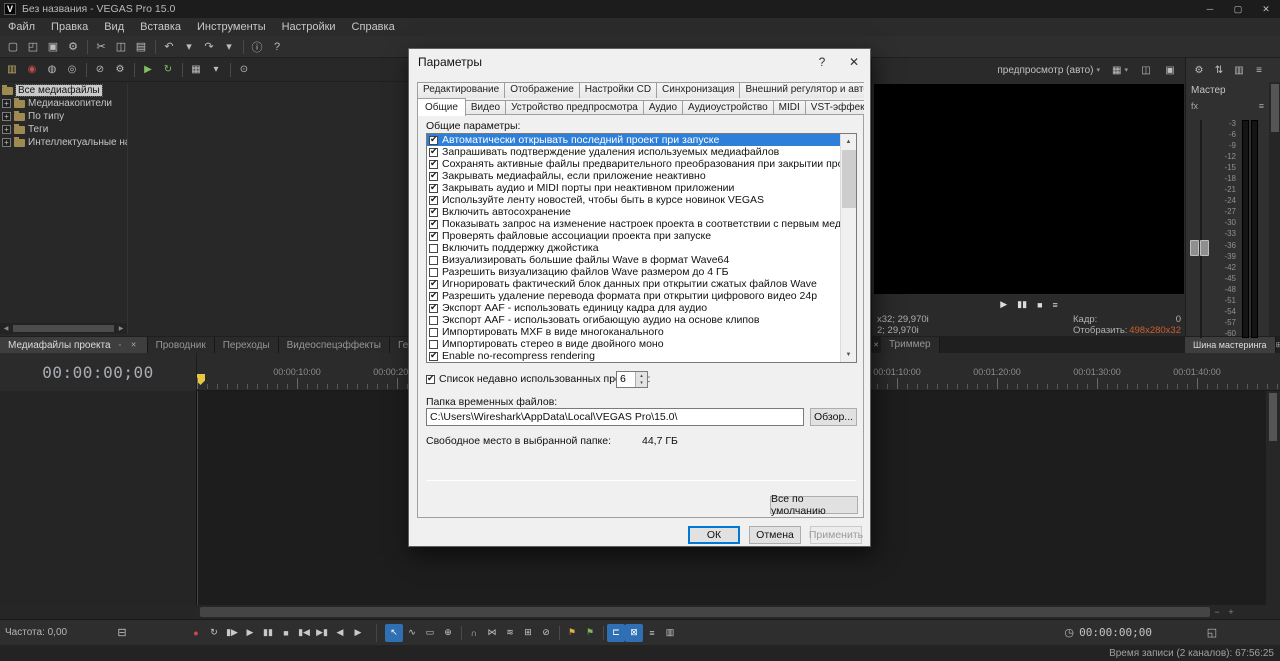  What do you see at coordinates (148, 70) in the screenshot?
I see `start-preview-button: ▶` at bounding box center [148, 70].